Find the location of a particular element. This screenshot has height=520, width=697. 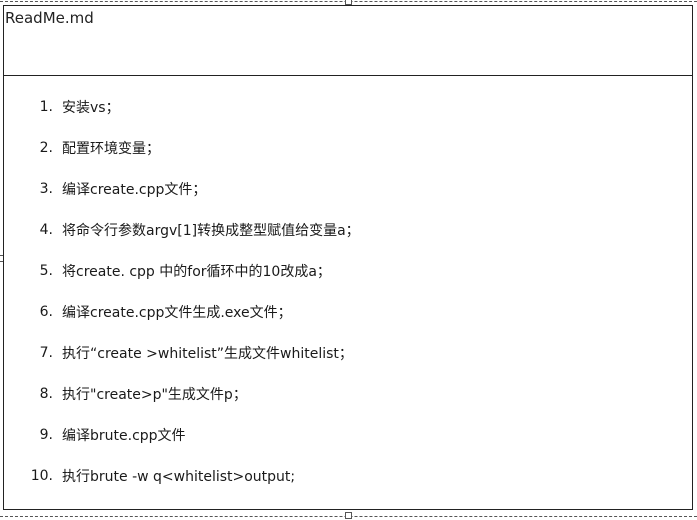

step-text: 执行“create >whitelist”生成文件whitelist； is located at coordinates (207, 353).